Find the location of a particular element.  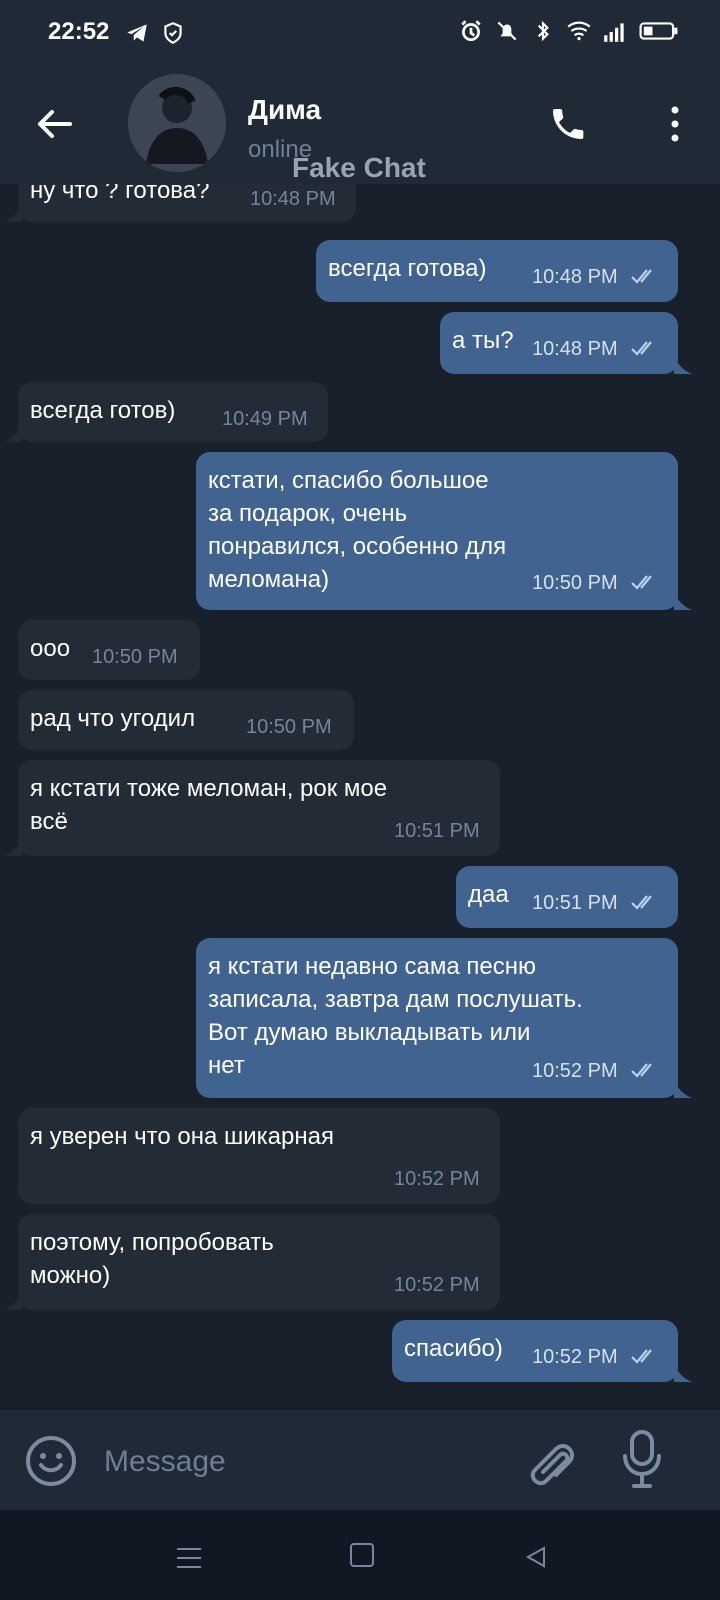

message-bubble: даа 10:51 PM is located at coordinates (567, 897).